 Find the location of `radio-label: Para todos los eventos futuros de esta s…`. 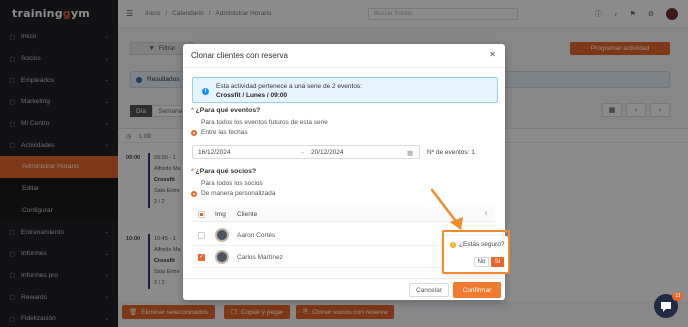

radio-label: Para todos los eventos futuros de esta s… is located at coordinates (264, 122).